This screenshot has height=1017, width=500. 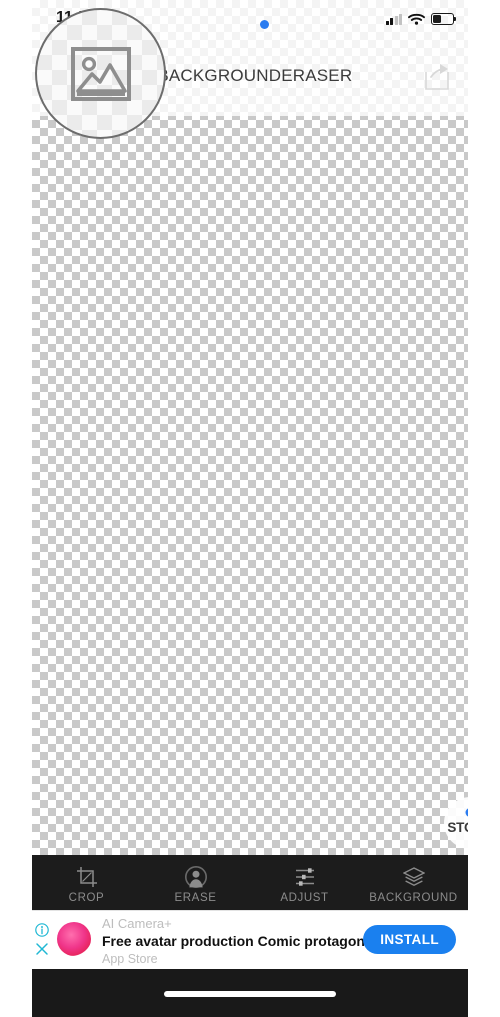 What do you see at coordinates (42, 939) in the screenshot?
I see `ad-controls` at bounding box center [42, 939].